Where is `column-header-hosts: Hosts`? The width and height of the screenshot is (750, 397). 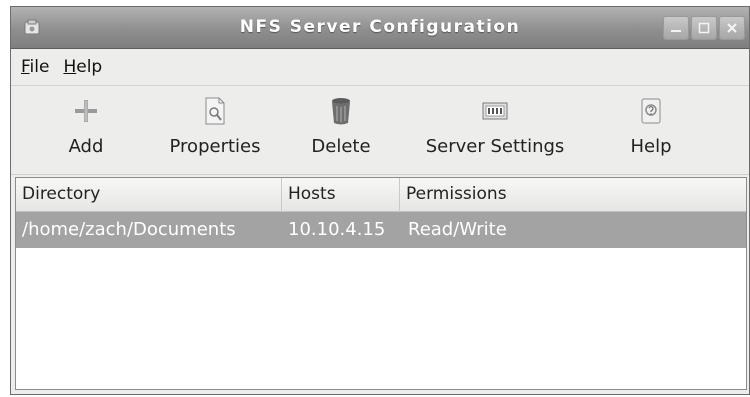
column-header-hosts: Hosts is located at coordinates (341, 195).